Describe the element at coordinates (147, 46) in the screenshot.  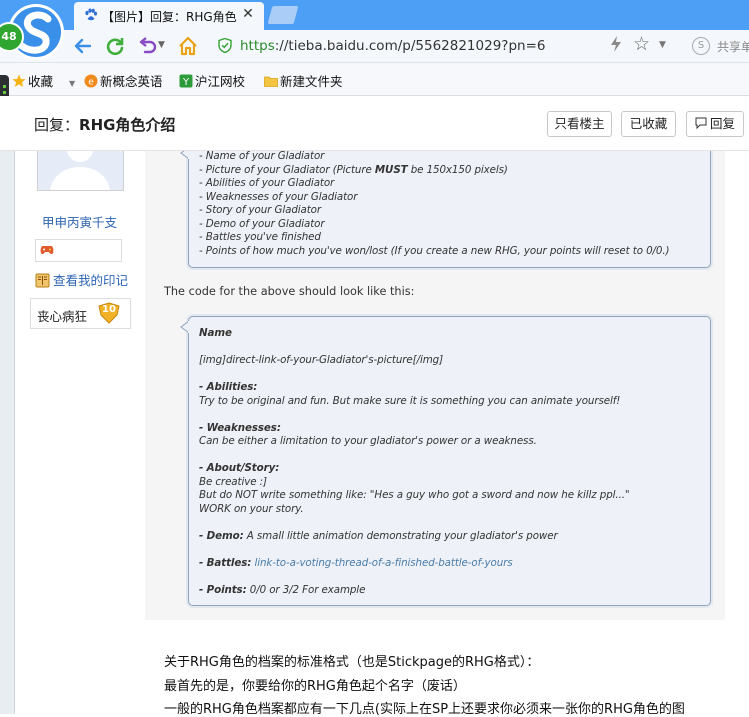
I see `undo-close-tab-icon` at that location.